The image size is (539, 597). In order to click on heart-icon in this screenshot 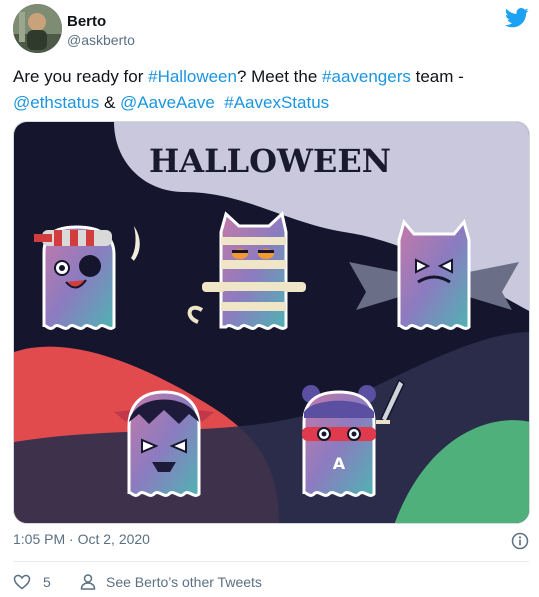, I will do `click(22, 582)`.